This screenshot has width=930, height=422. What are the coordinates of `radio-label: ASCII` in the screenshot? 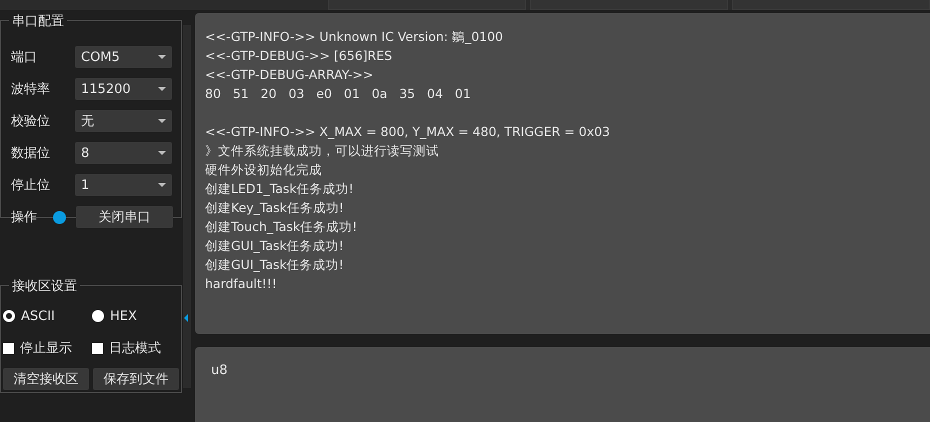 It's located at (38, 316).